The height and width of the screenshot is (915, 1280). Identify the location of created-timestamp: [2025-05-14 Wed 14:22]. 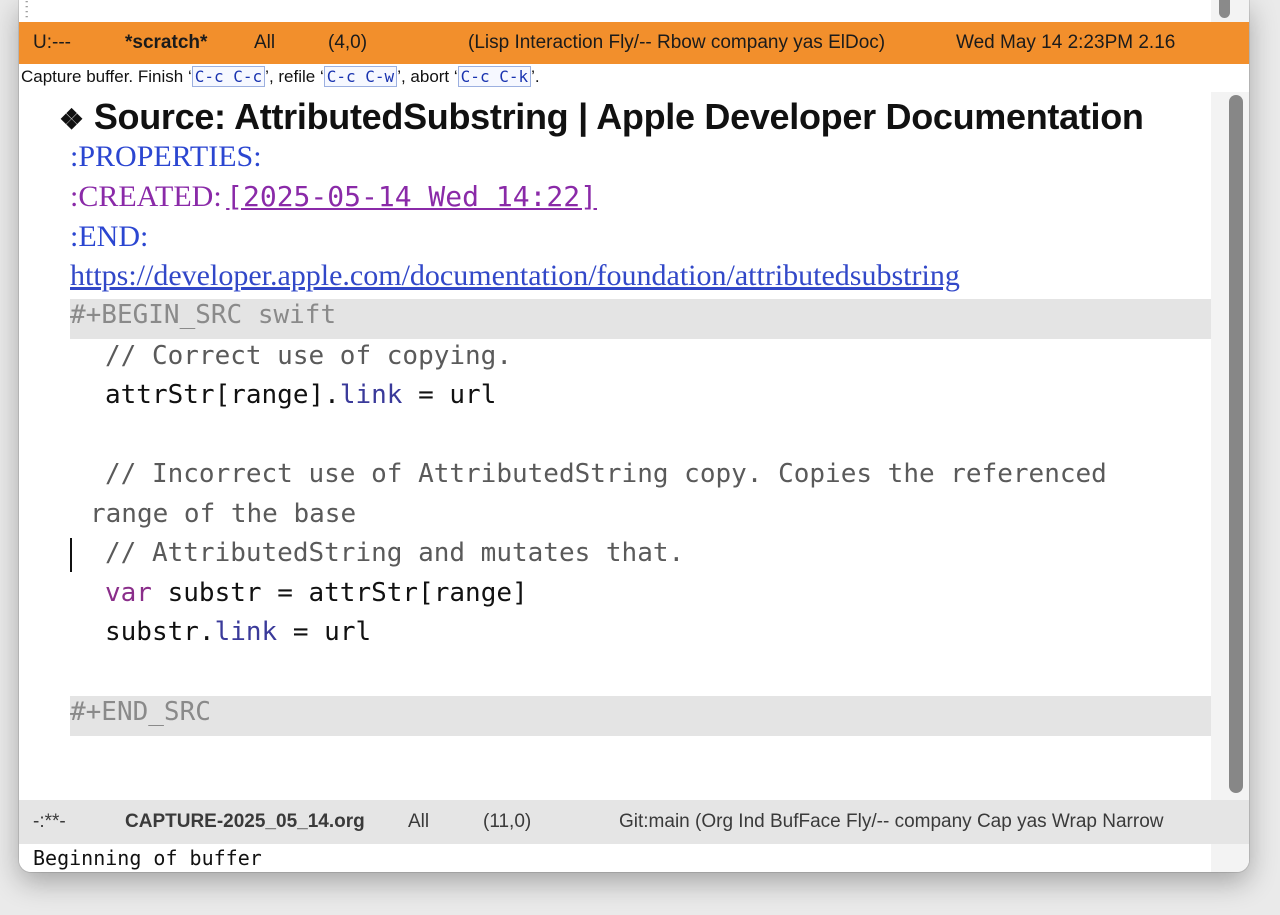
(411, 196).